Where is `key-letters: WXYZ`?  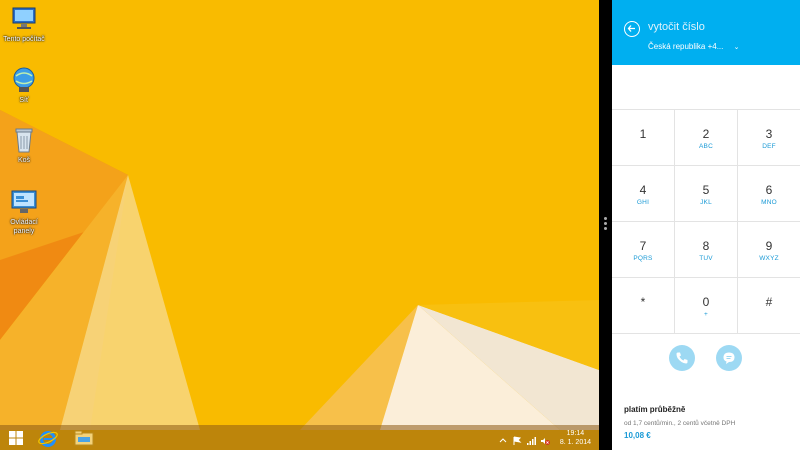 key-letters: WXYZ is located at coordinates (769, 258).